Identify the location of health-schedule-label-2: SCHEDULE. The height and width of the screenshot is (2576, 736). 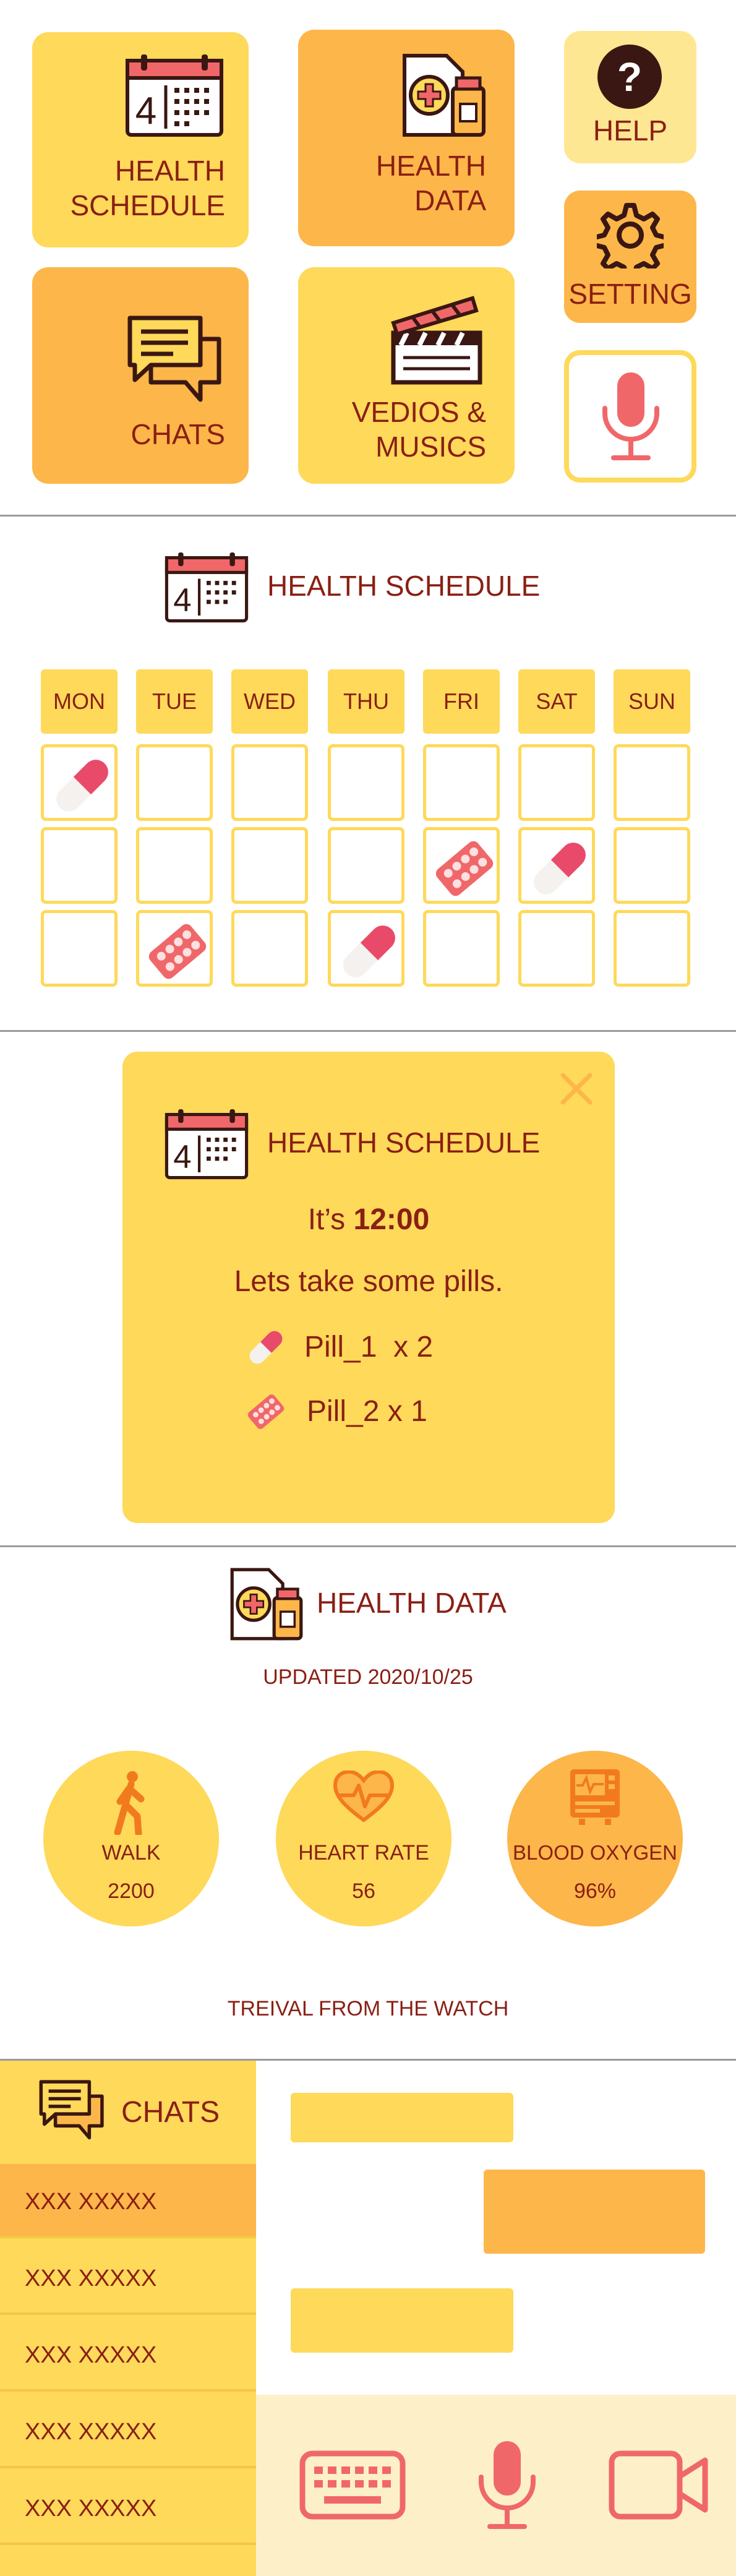
(147, 205).